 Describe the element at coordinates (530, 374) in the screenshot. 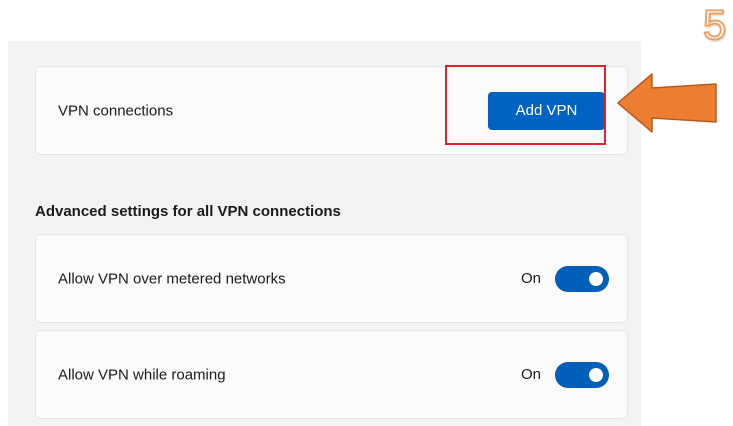

I see `roaming-toggle-state: On` at that location.